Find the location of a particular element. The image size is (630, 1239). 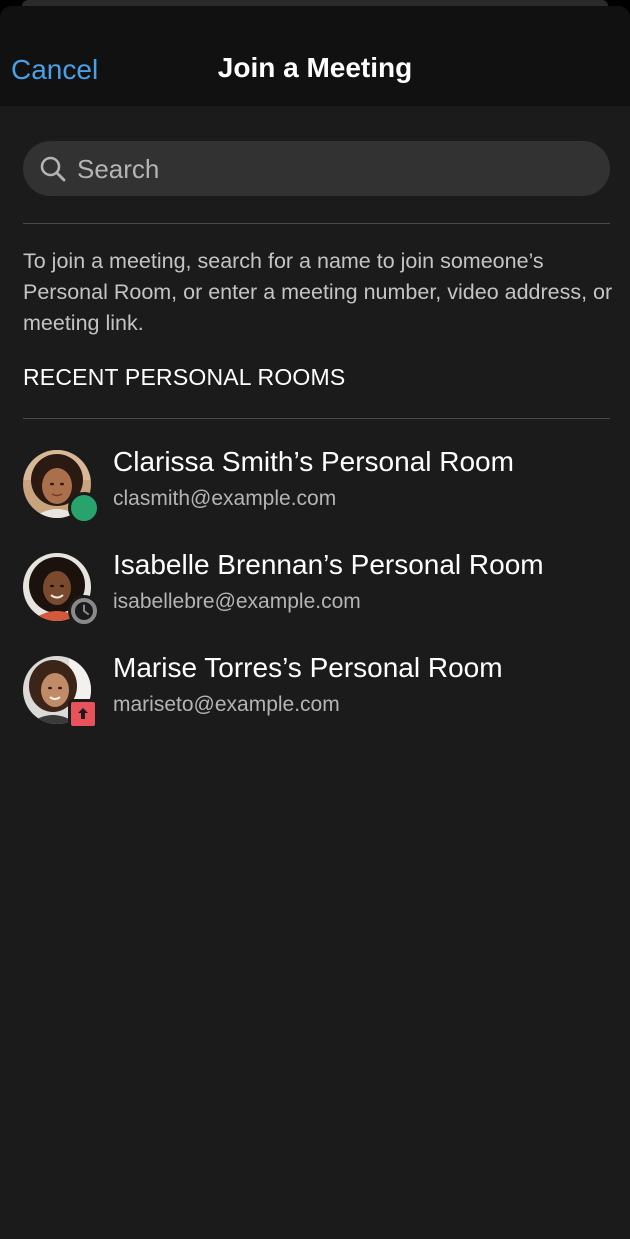

navigation-bar: Cancel Join a Meeting is located at coordinates (315, 56).